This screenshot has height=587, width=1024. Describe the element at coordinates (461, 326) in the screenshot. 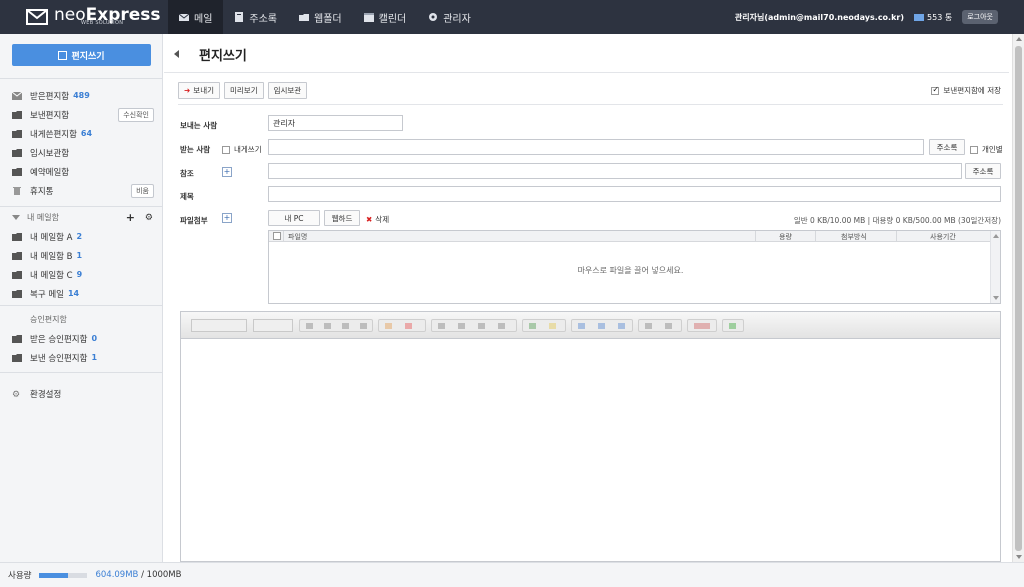

I see `align-center-icon` at that location.